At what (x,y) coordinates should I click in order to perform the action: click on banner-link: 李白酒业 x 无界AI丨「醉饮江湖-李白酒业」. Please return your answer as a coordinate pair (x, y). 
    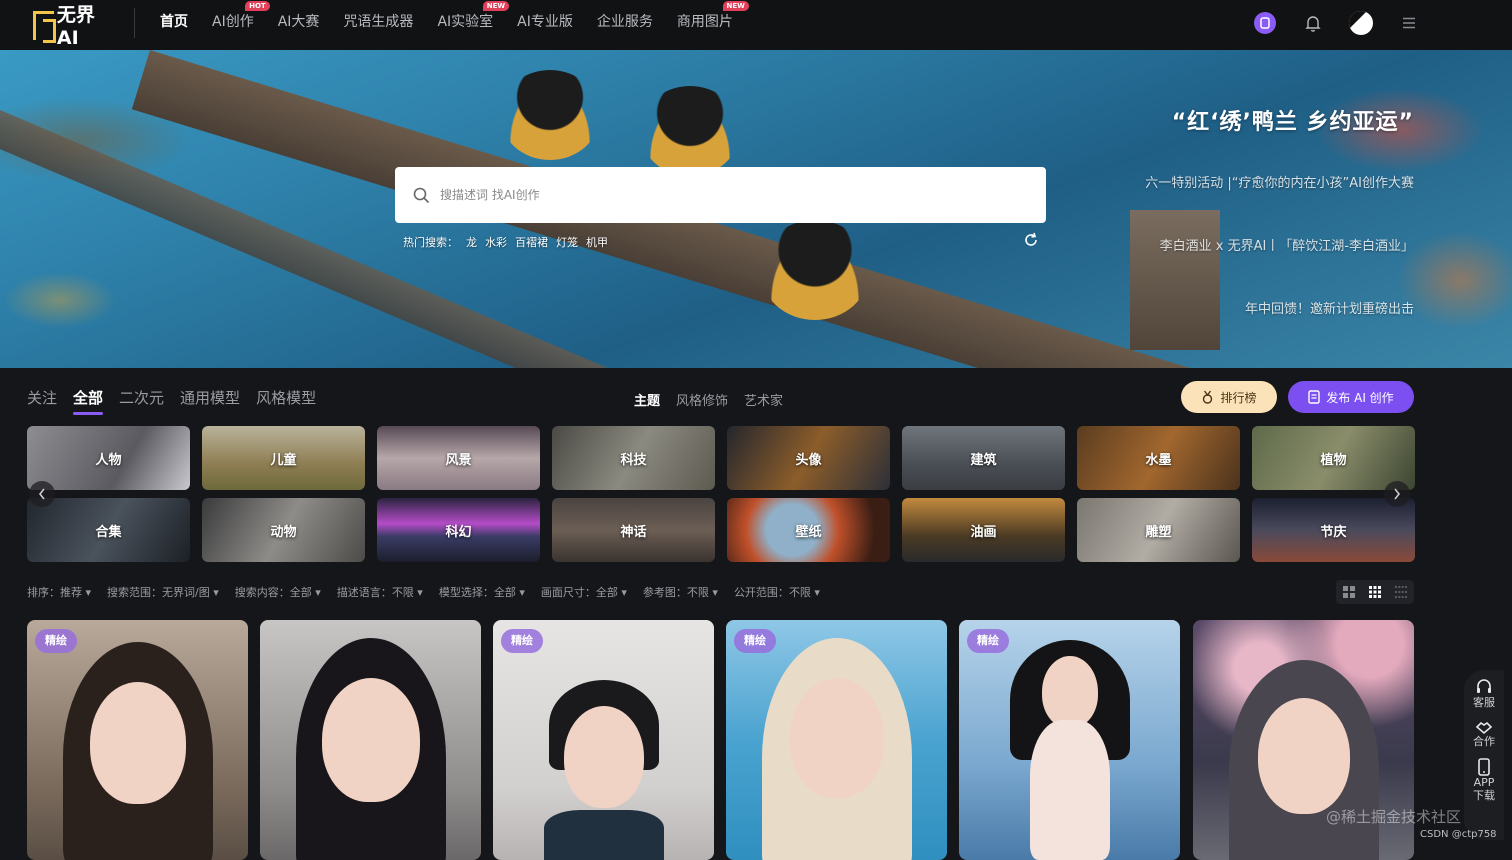
    Looking at the image, I should click on (1279, 244).